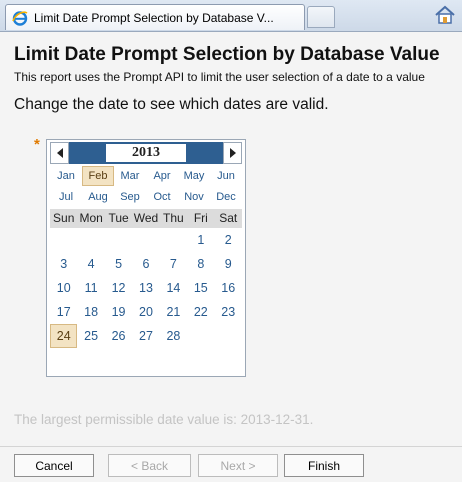  Describe the element at coordinates (226, 197) in the screenshot. I see `month-dec: Dec` at that location.